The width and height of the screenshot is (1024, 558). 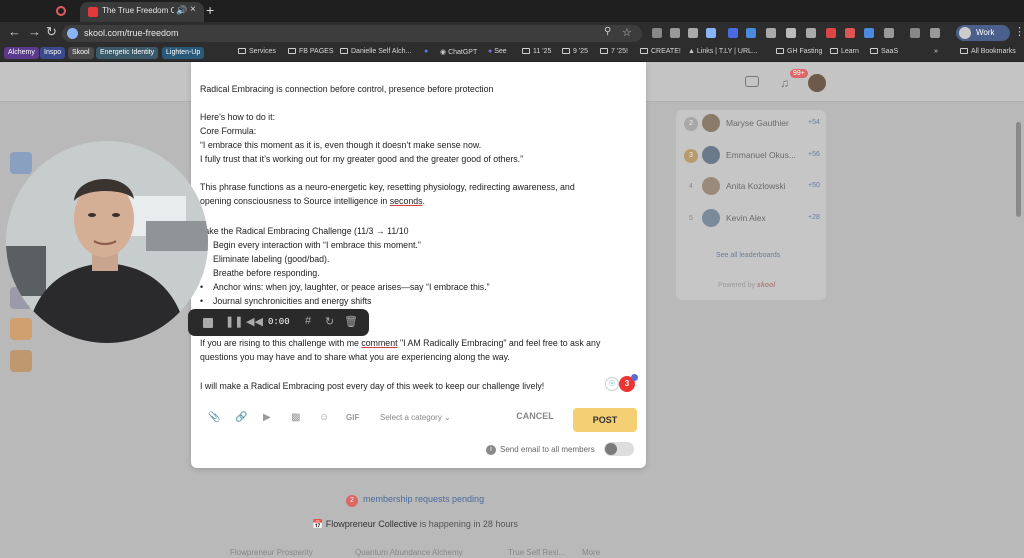 What do you see at coordinates (379, 343) in the screenshot?
I see `spelling-flagged-word: comment` at bounding box center [379, 343].